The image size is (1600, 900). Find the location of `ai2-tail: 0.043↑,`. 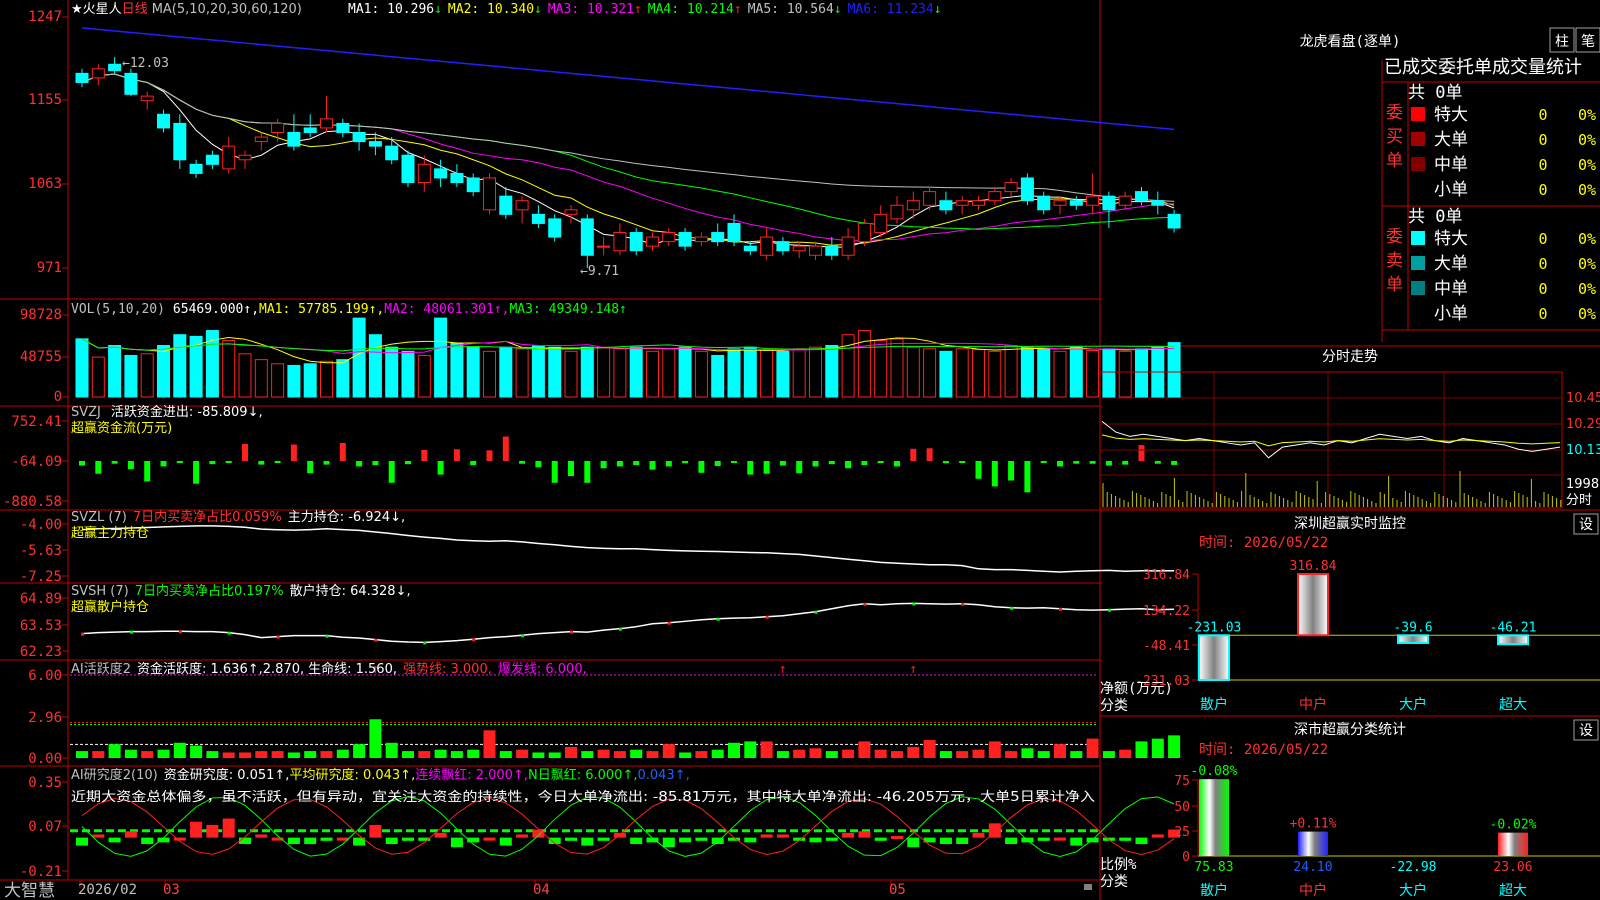

ai2-tail: 0.043↑, is located at coordinates (663, 775).